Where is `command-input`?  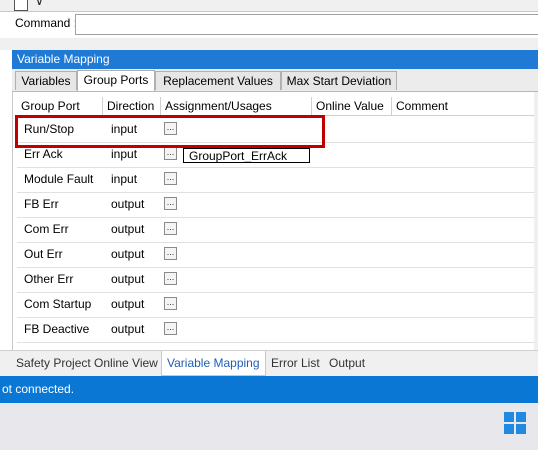
command-input is located at coordinates (306, 24).